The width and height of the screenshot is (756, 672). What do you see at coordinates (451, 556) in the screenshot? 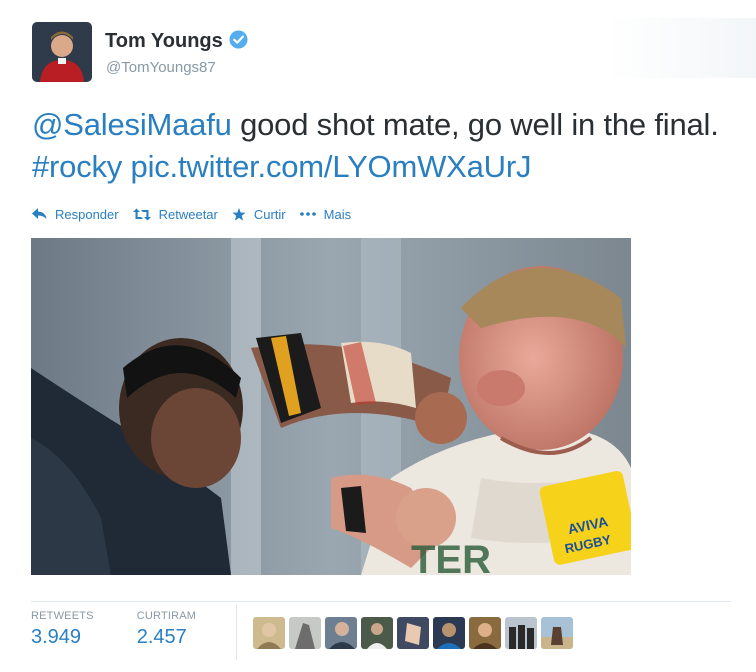
I see `svg-text: TER` at bounding box center [451, 556].